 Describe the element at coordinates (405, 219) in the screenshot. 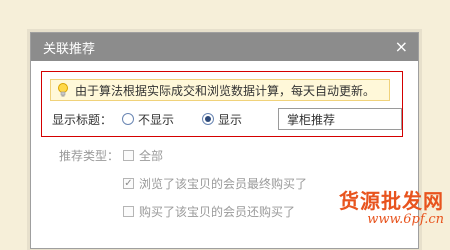

I see `watermark-url: www.6pf.cn` at that location.